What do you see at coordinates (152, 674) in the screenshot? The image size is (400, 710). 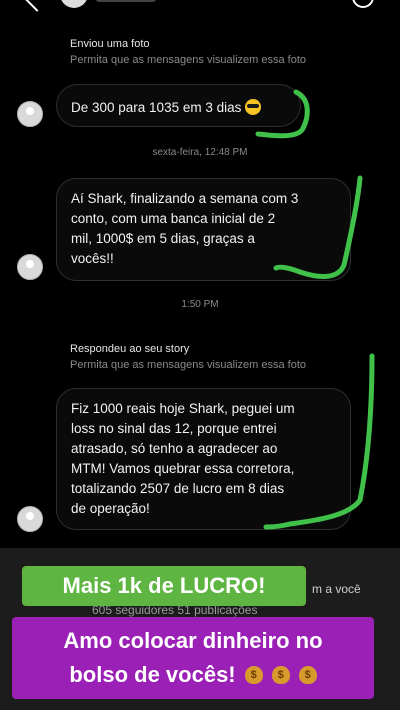 I see `caption-line: bolso de vocês!` at bounding box center [152, 674].